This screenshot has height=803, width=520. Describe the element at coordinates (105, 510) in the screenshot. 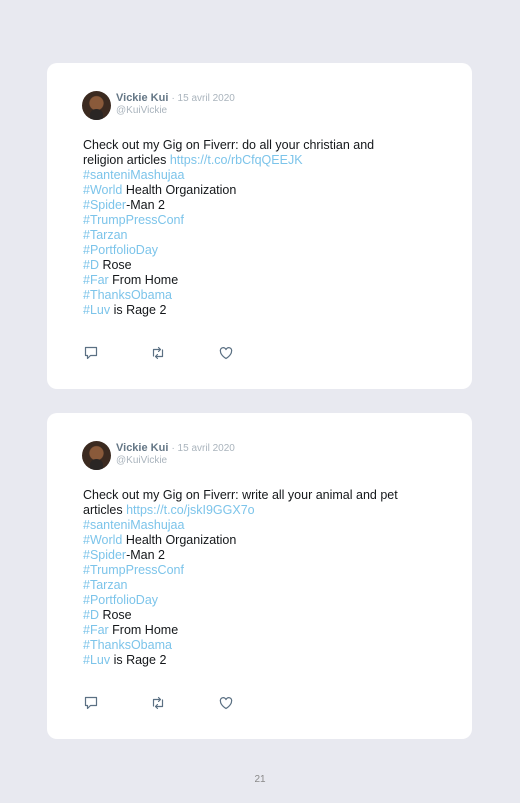

I see `tweet-text-fragment: articles` at that location.